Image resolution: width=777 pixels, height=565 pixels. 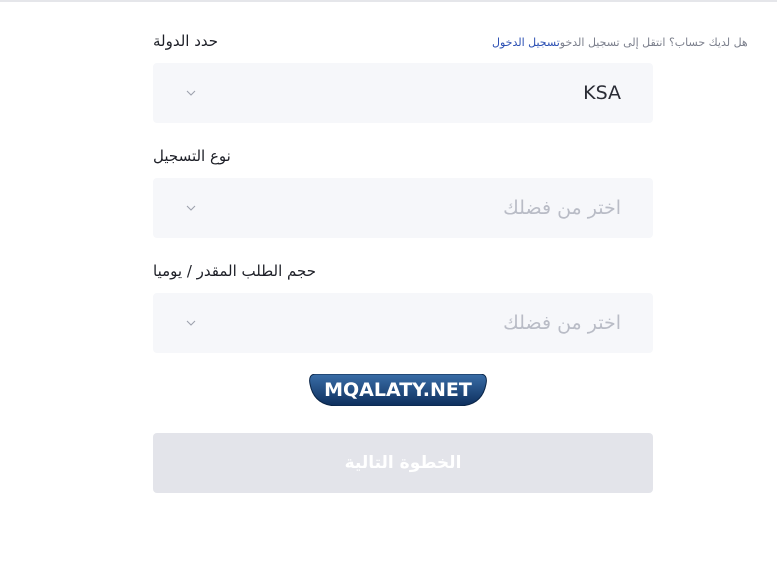 What do you see at coordinates (186, 41) in the screenshot?
I see `country-label: حدد الدولة` at bounding box center [186, 41].